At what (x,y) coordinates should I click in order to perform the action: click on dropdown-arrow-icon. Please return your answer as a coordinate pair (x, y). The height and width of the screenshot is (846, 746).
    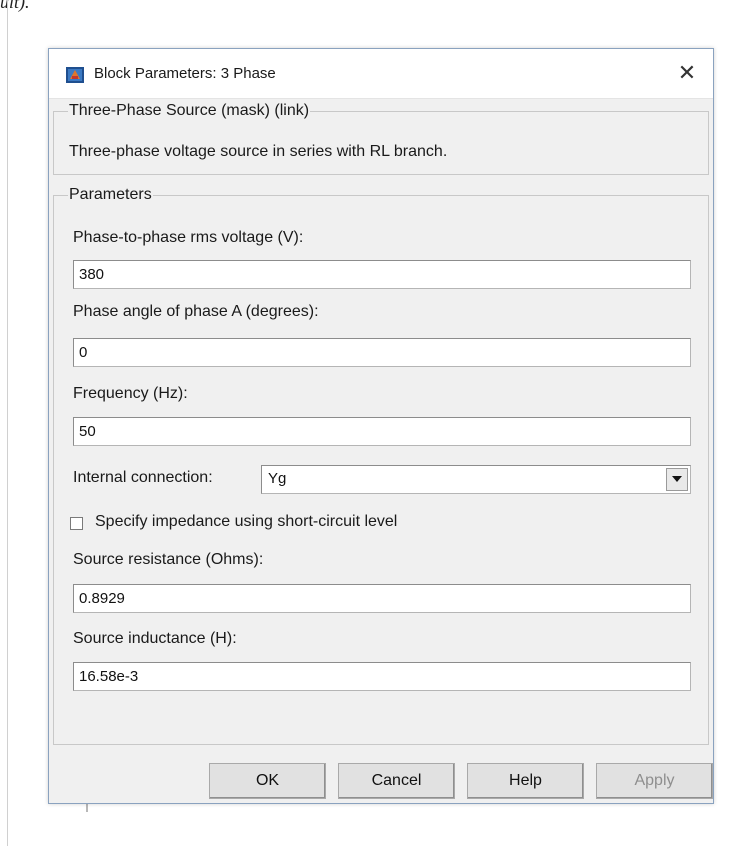
    Looking at the image, I should click on (677, 479).